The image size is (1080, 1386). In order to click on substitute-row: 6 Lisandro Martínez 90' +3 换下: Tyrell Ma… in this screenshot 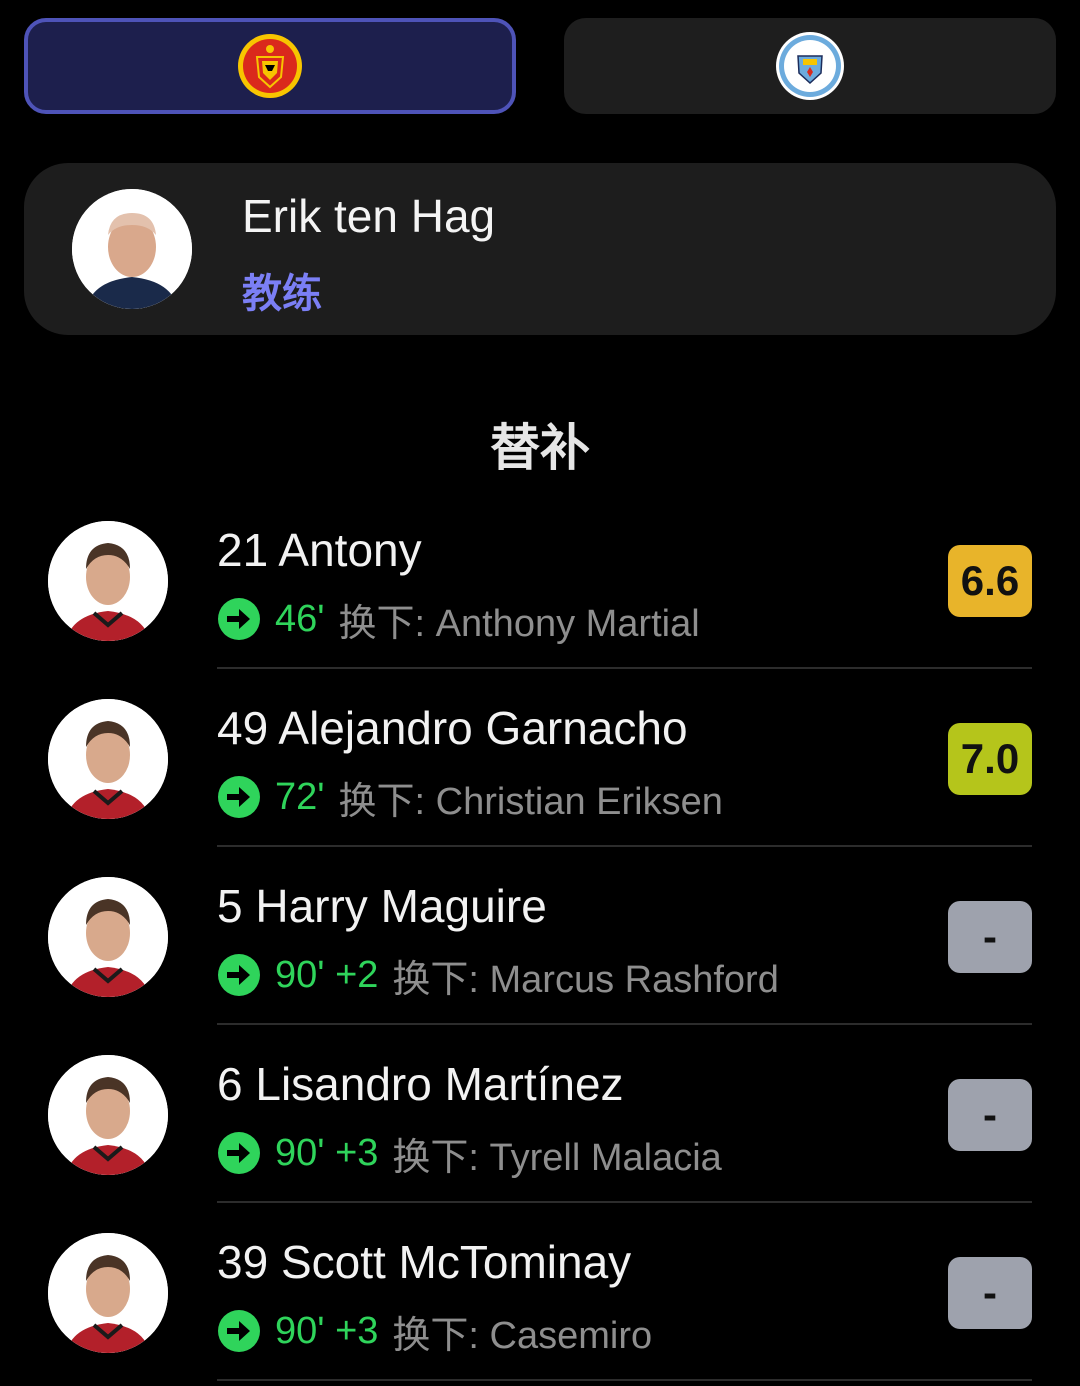, I will do `click(540, 1114)`.